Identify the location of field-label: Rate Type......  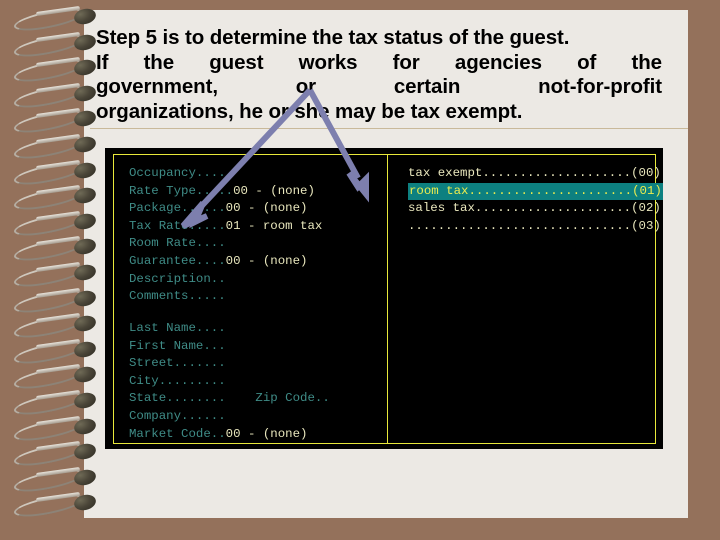
(181, 190).